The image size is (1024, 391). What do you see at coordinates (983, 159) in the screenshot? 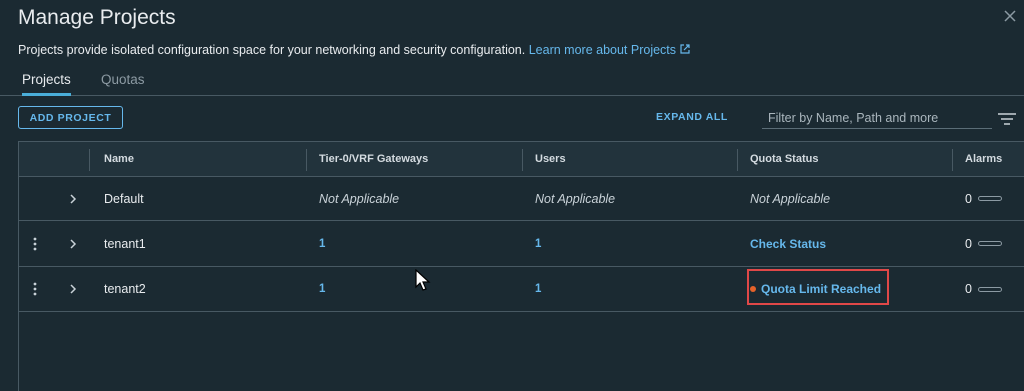
I see `column-header-alarms: Alarms` at bounding box center [983, 159].